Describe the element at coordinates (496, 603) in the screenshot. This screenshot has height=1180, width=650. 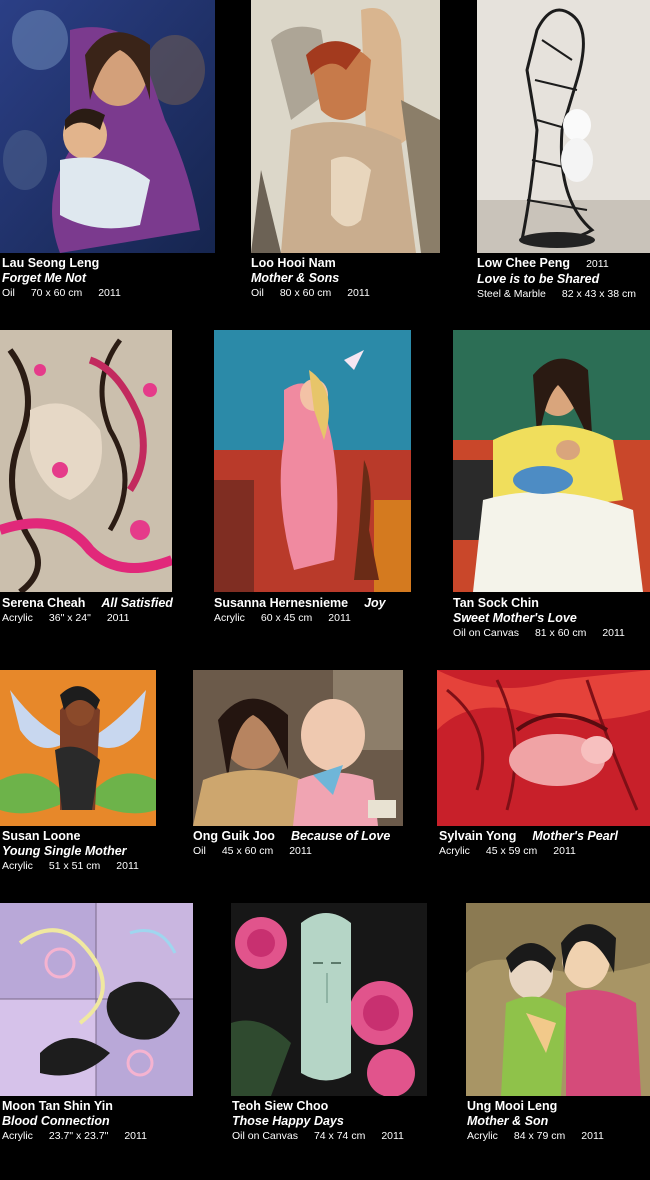
I see `artist-name: Tan Sock Chin` at that location.